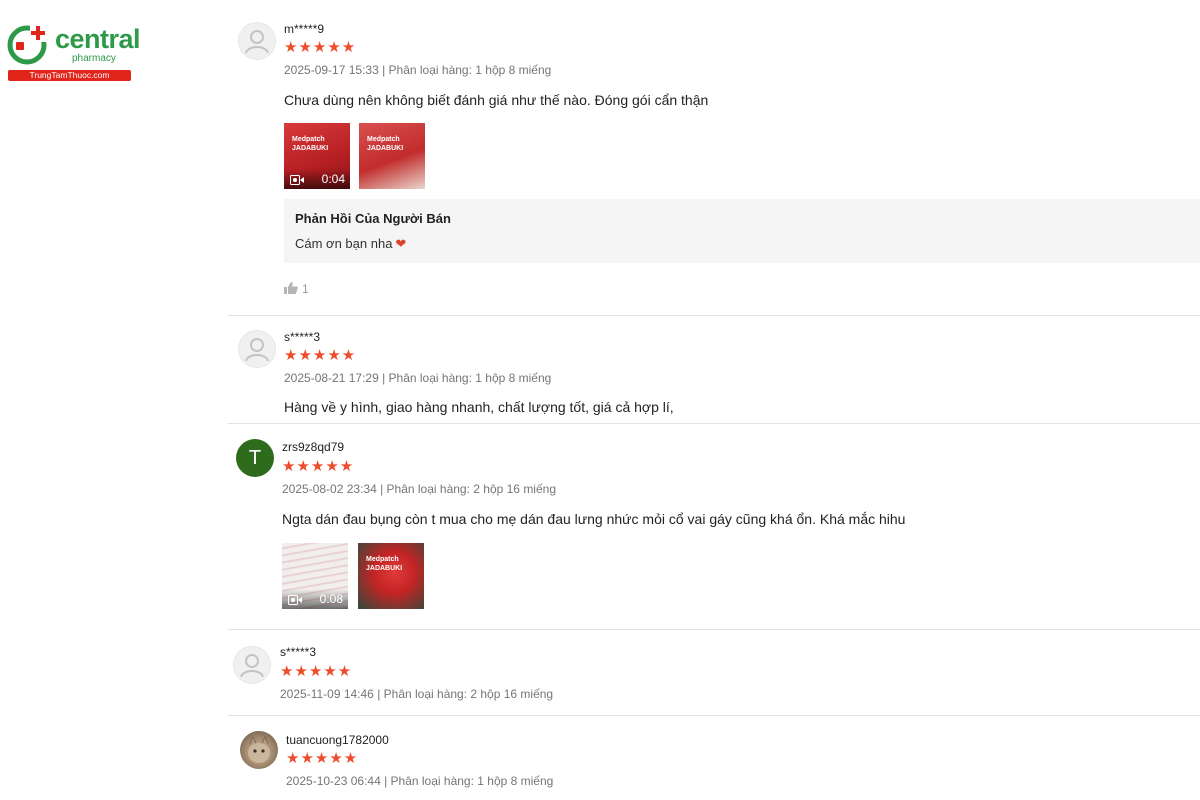 The height and width of the screenshot is (800, 1200). Describe the element at coordinates (337, 740) in the screenshot. I see `reviewer-username: tuancuong1782000` at that location.